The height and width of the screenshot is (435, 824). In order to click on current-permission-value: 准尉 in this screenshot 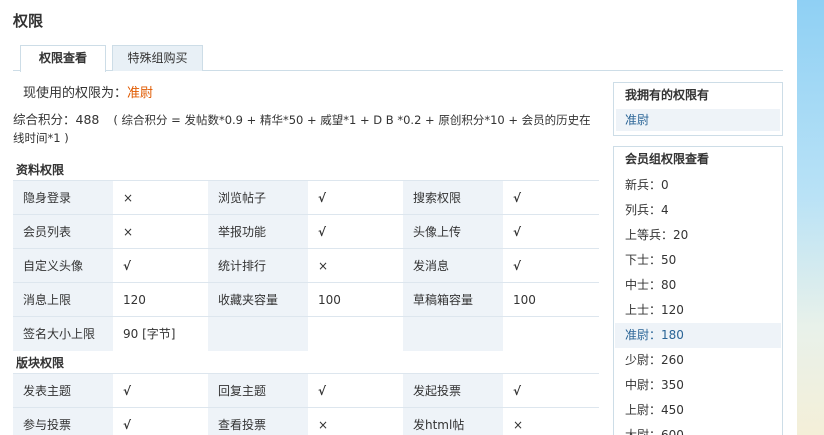, I will do `click(140, 93)`.